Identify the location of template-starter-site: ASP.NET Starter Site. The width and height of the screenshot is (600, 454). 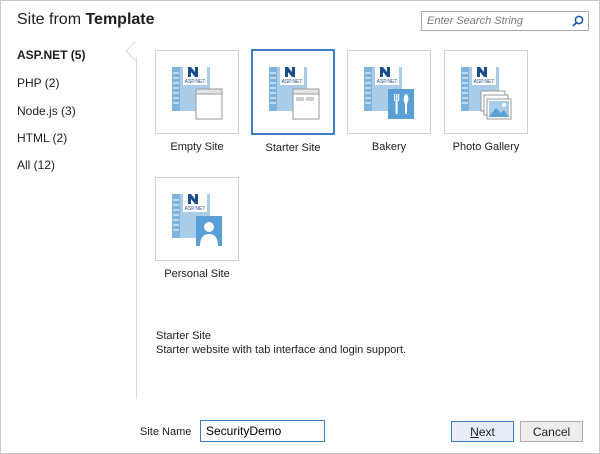
(293, 101).